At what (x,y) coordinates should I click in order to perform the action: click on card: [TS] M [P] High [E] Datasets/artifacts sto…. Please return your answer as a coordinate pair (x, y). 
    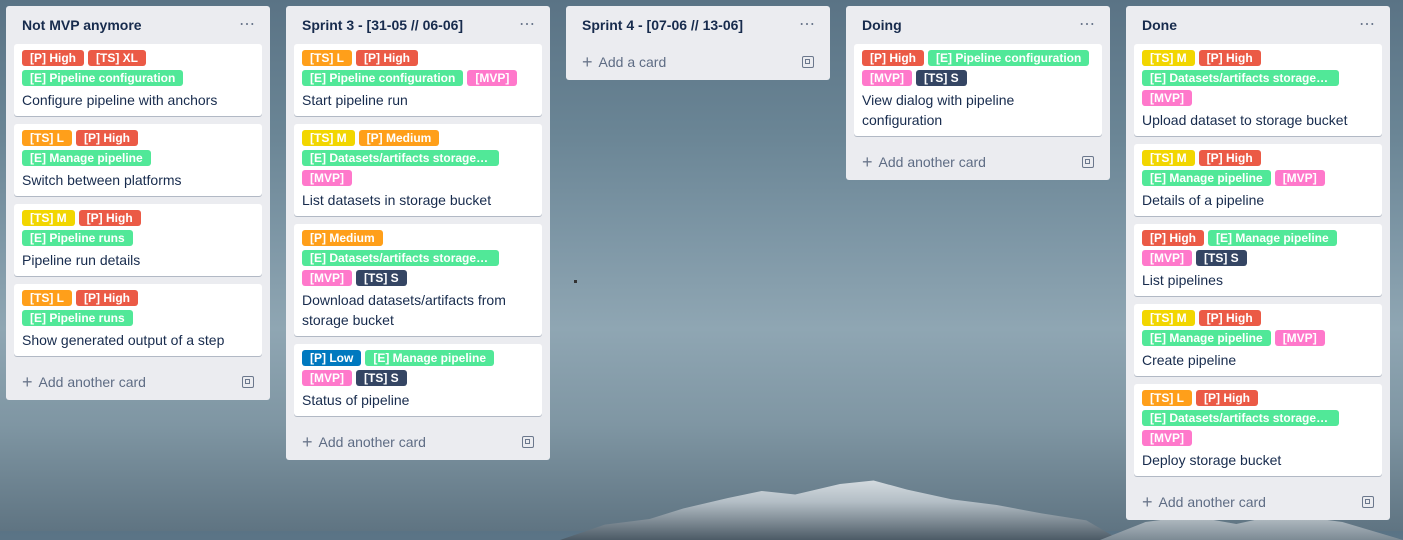
    Looking at the image, I should click on (1258, 90).